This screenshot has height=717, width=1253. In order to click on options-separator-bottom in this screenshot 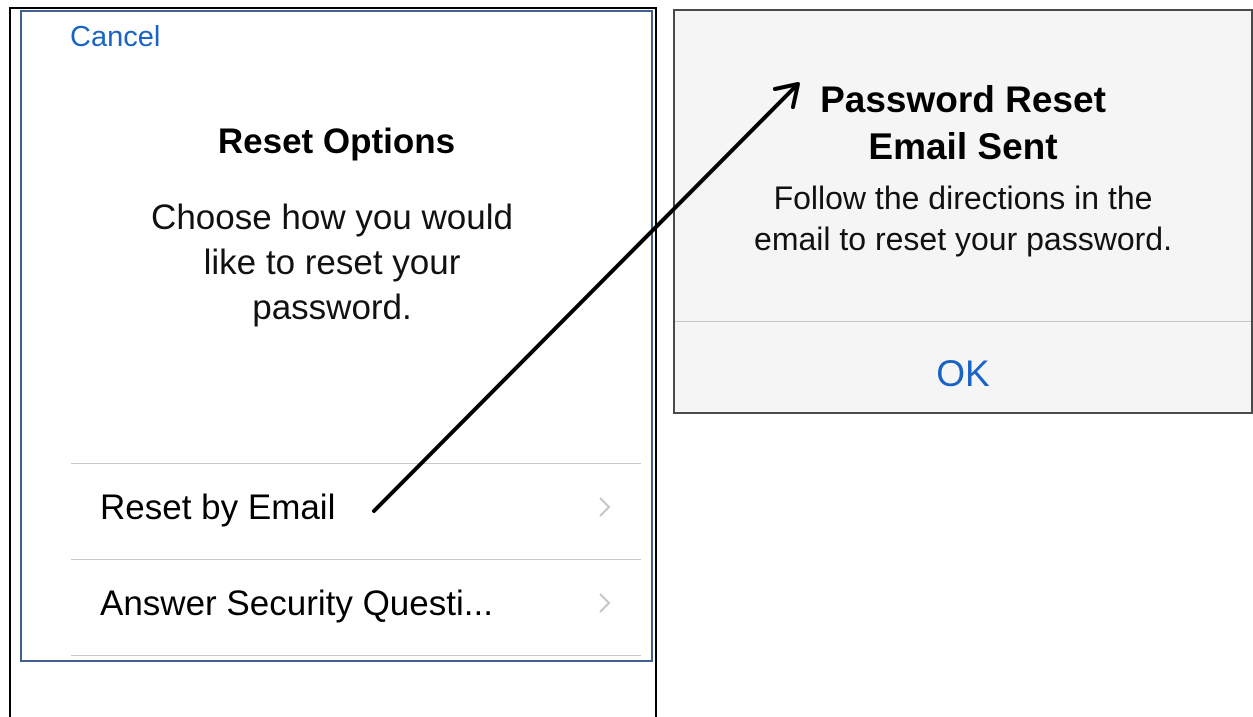, I will do `click(356, 655)`.